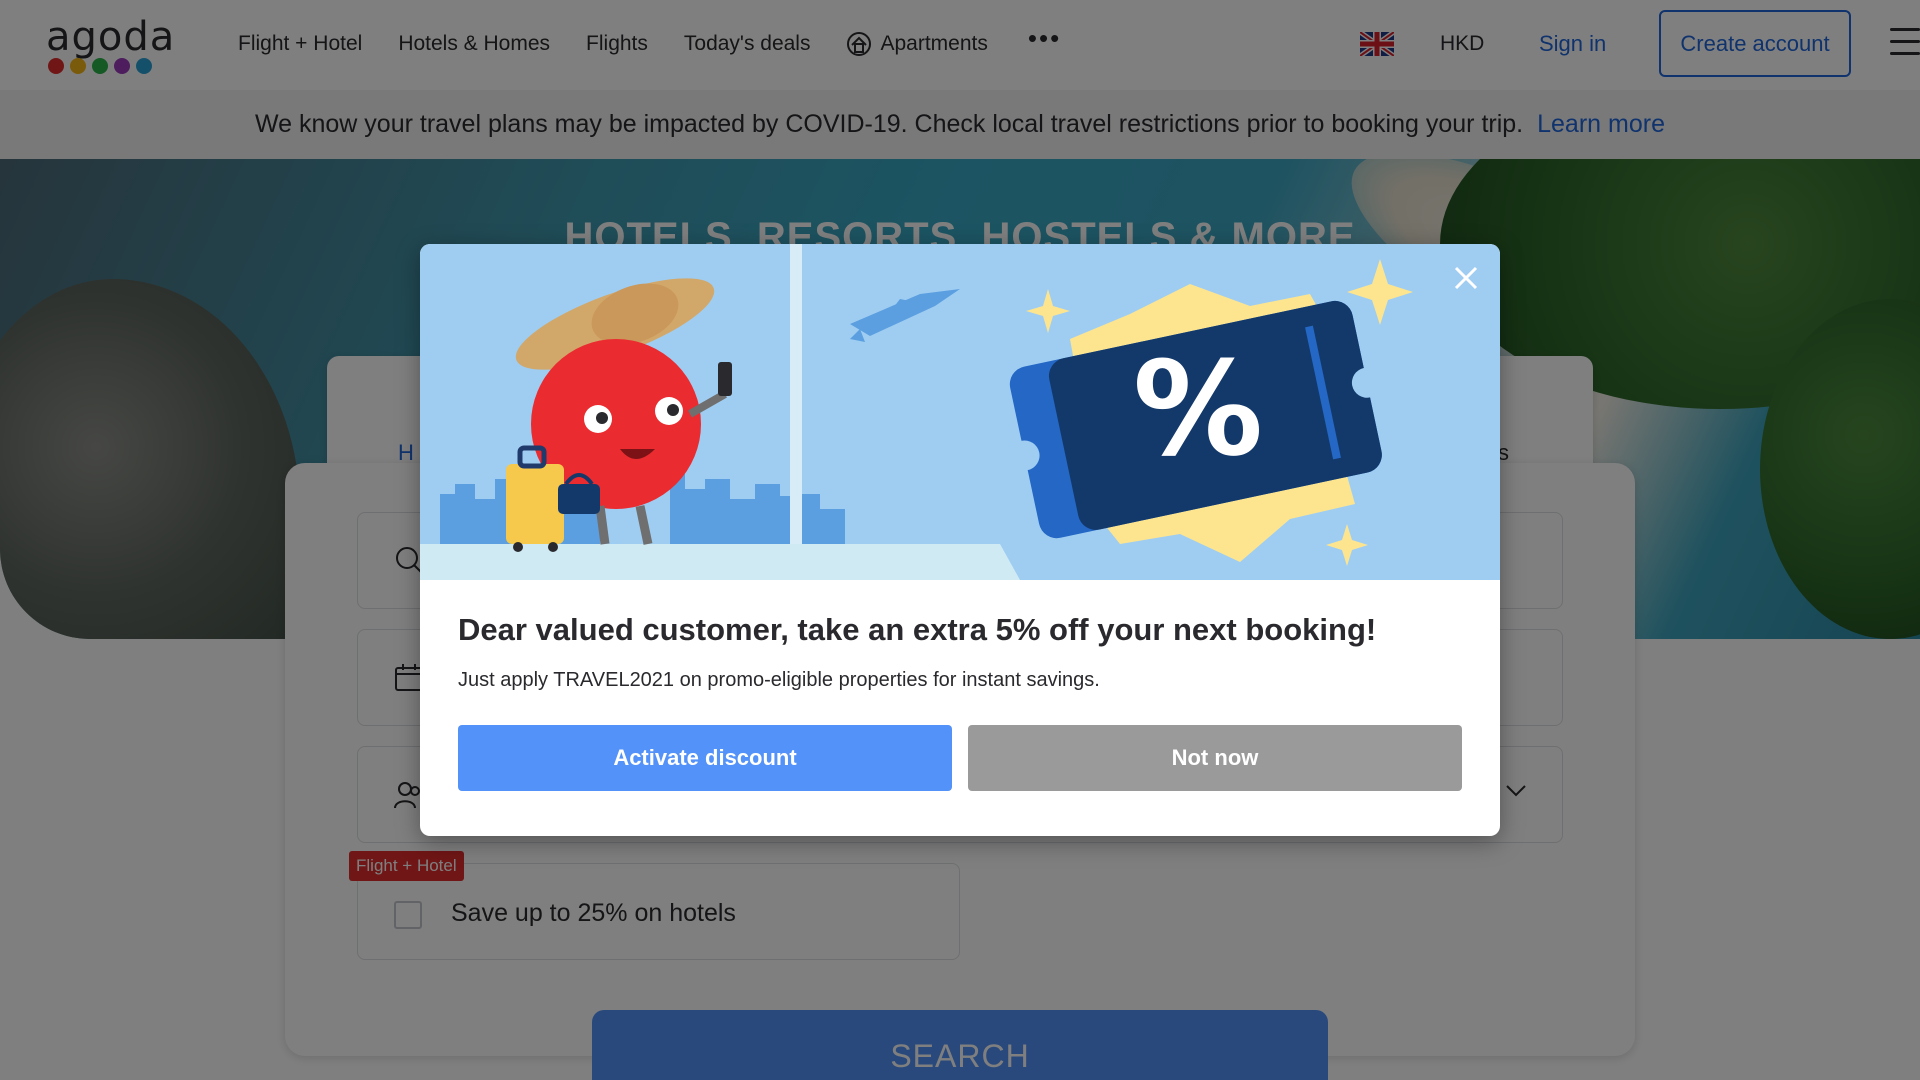 This screenshot has width=1920, height=1080. I want to click on activate-discount-button: Activate discount, so click(705, 758).